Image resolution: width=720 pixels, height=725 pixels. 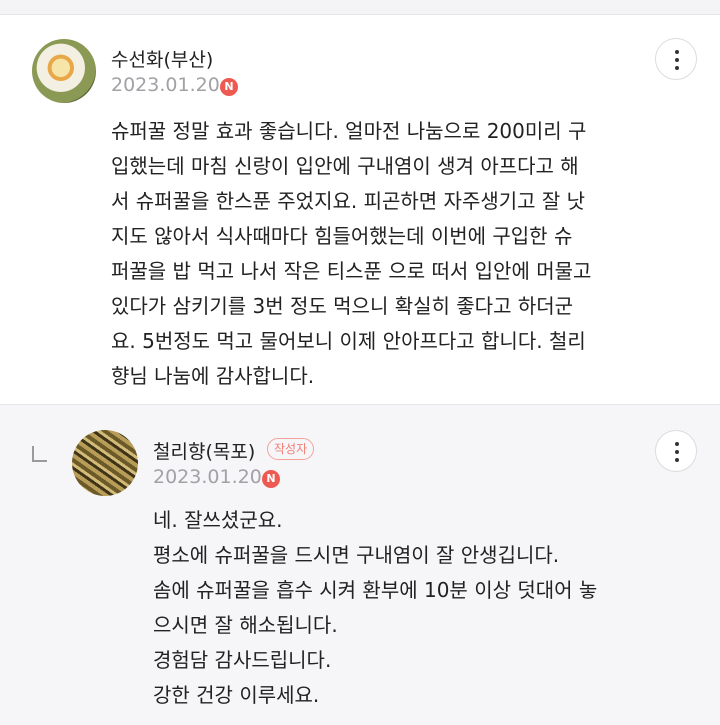 What do you see at coordinates (162, 58) in the screenshot?
I see `comment-author: 수선화(부산)` at bounding box center [162, 58].